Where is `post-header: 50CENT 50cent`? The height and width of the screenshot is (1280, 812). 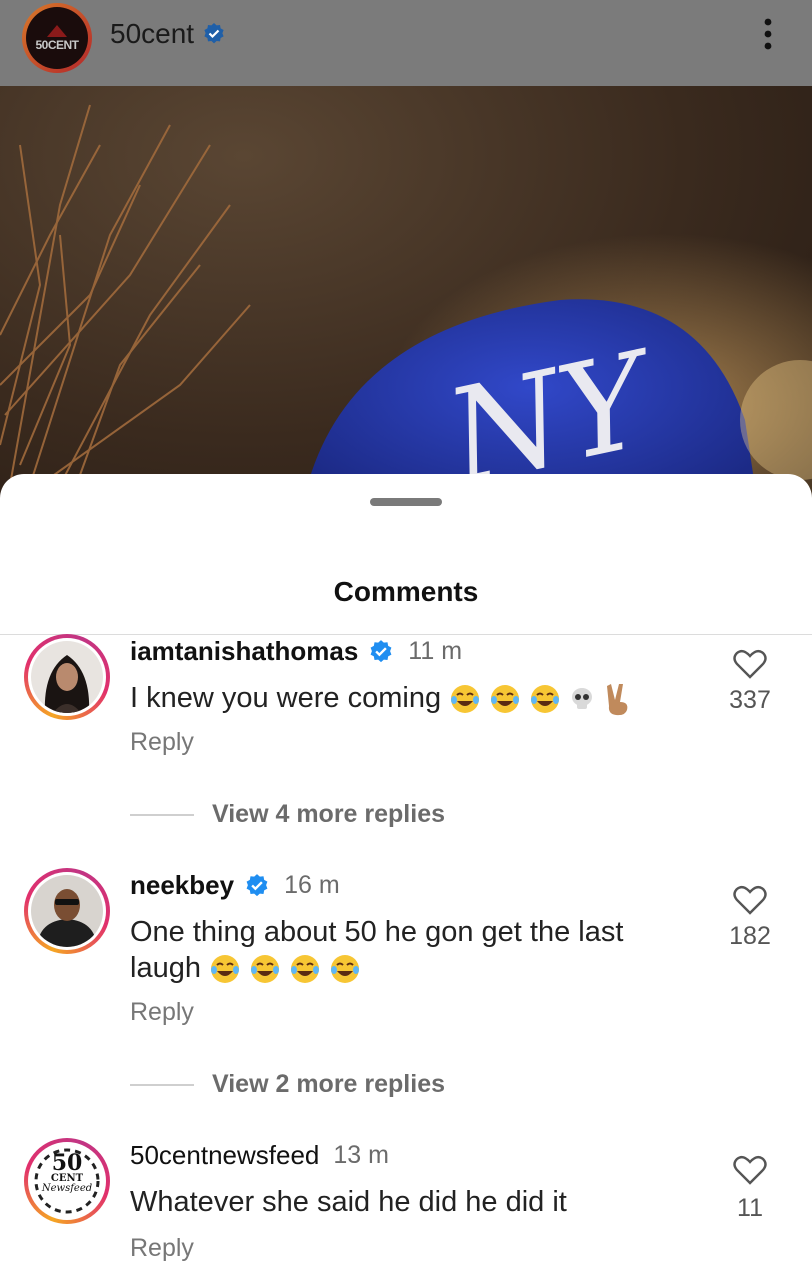
post-header: 50CENT 50cent is located at coordinates (406, 43).